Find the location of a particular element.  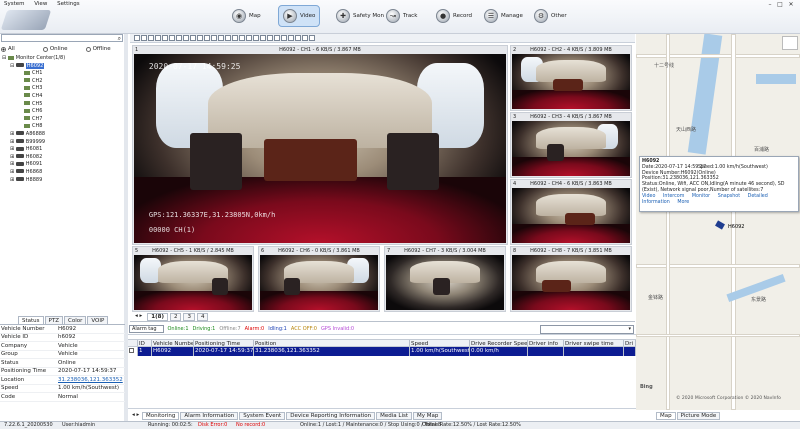

tree-channel: CH3 is located at coordinates (33, 89).